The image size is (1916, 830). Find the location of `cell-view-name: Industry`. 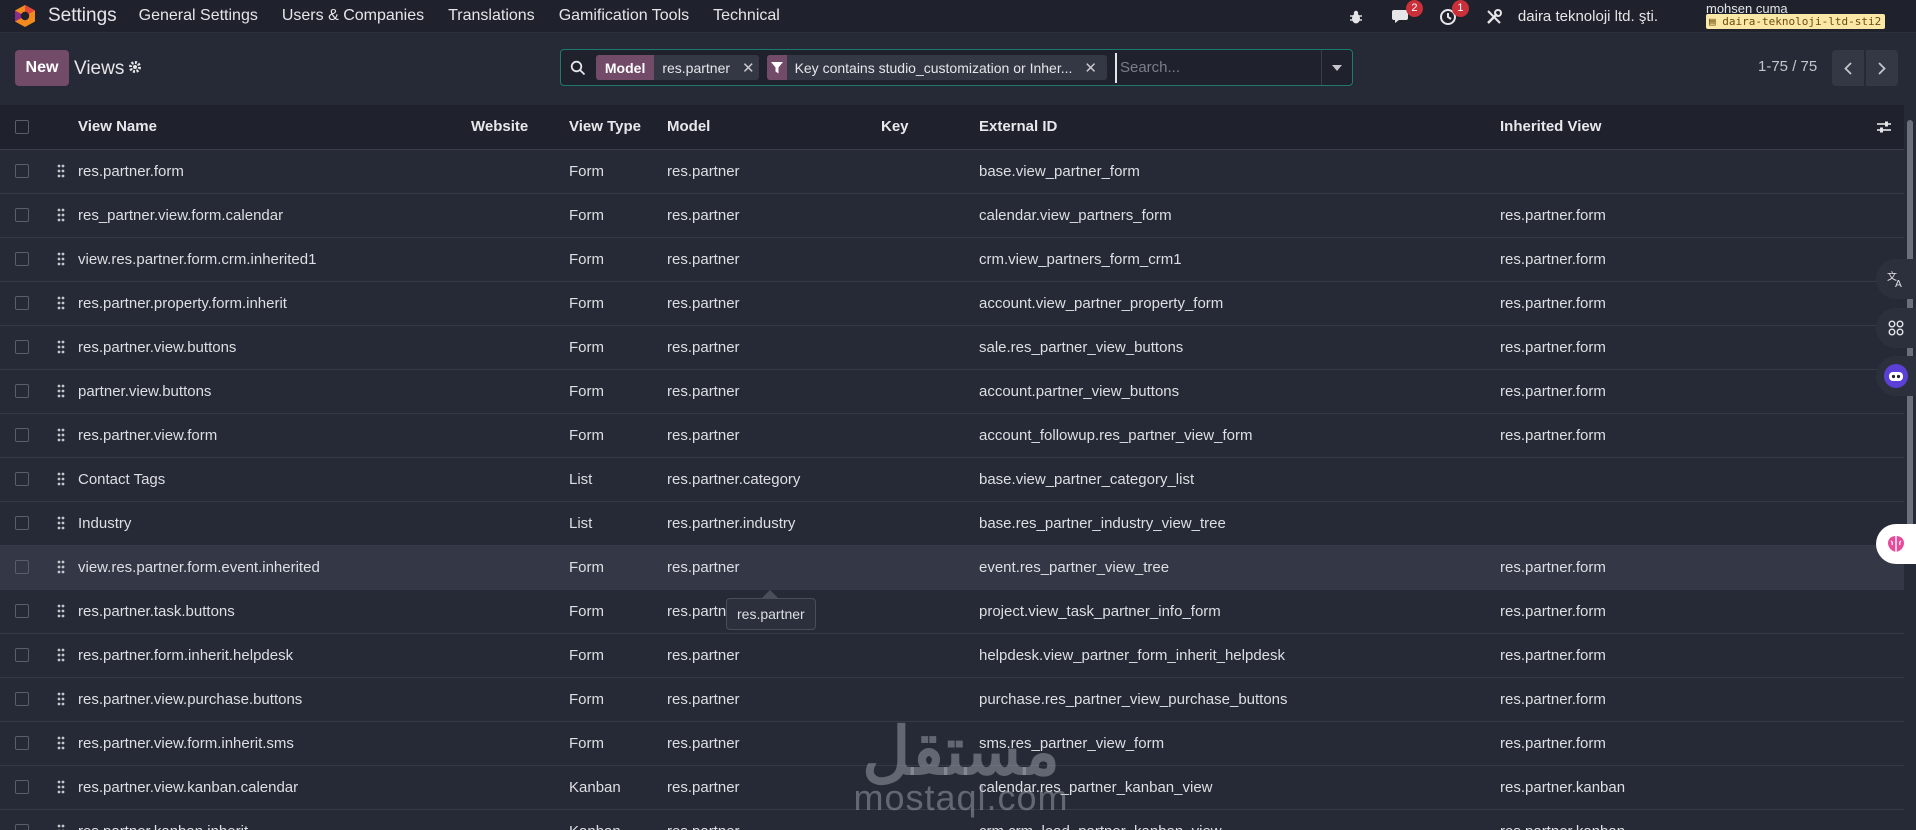

cell-view-name: Industry is located at coordinates (274, 523).